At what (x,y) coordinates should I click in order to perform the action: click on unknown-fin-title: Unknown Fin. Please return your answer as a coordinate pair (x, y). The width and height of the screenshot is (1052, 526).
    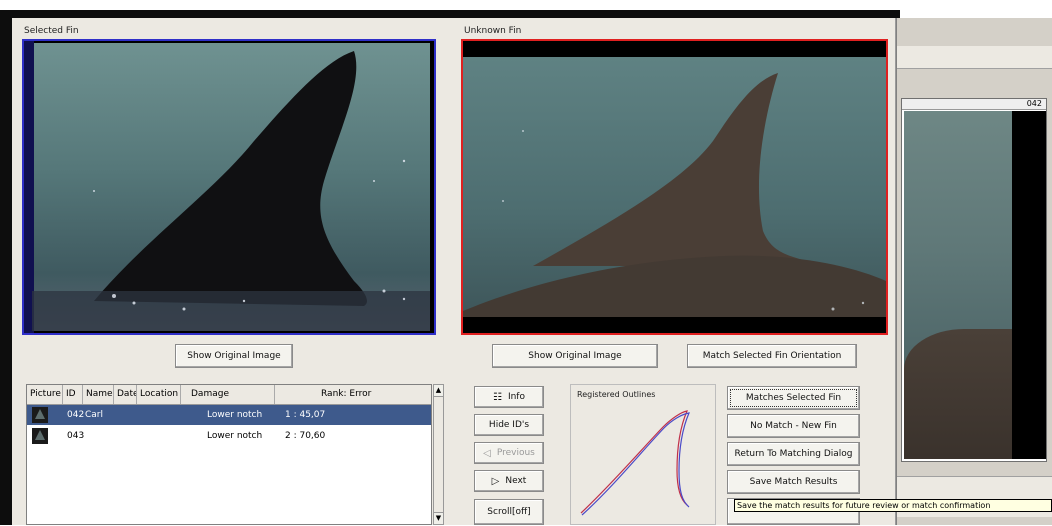
    Looking at the image, I should click on (493, 31).